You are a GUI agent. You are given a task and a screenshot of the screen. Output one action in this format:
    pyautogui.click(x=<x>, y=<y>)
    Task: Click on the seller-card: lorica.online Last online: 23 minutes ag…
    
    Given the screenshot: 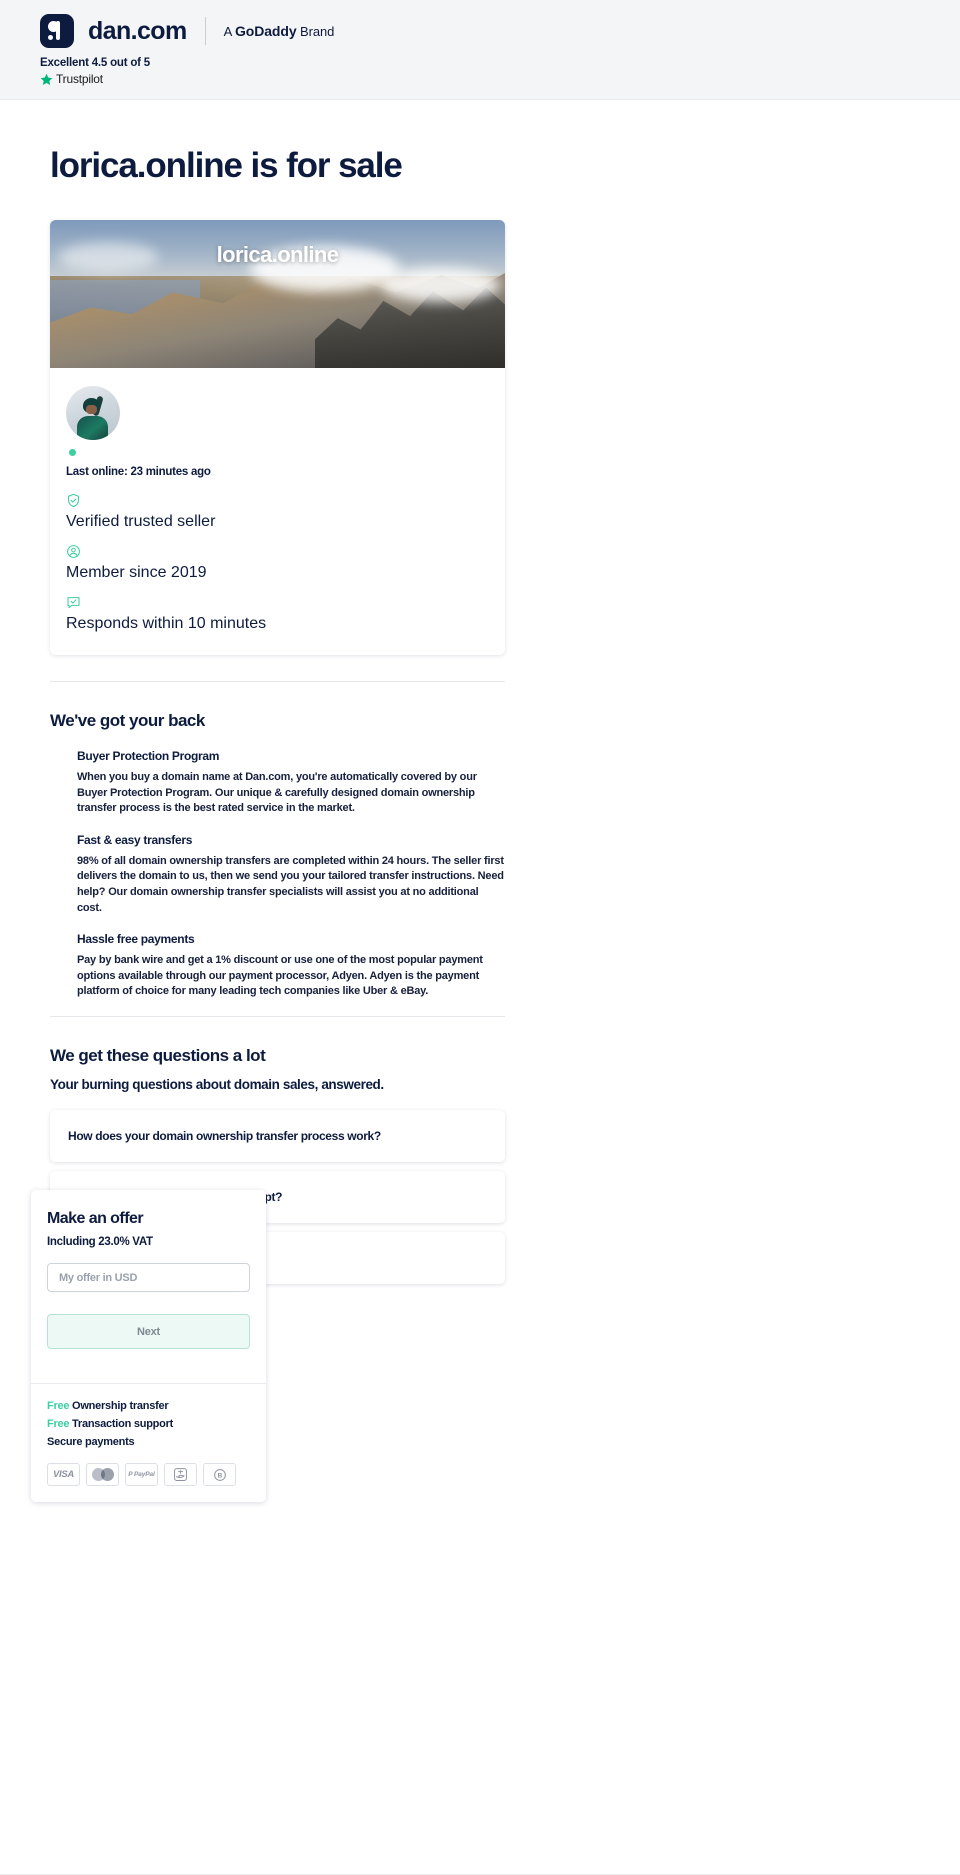 What is the action you would take?
    pyautogui.click(x=277, y=437)
    